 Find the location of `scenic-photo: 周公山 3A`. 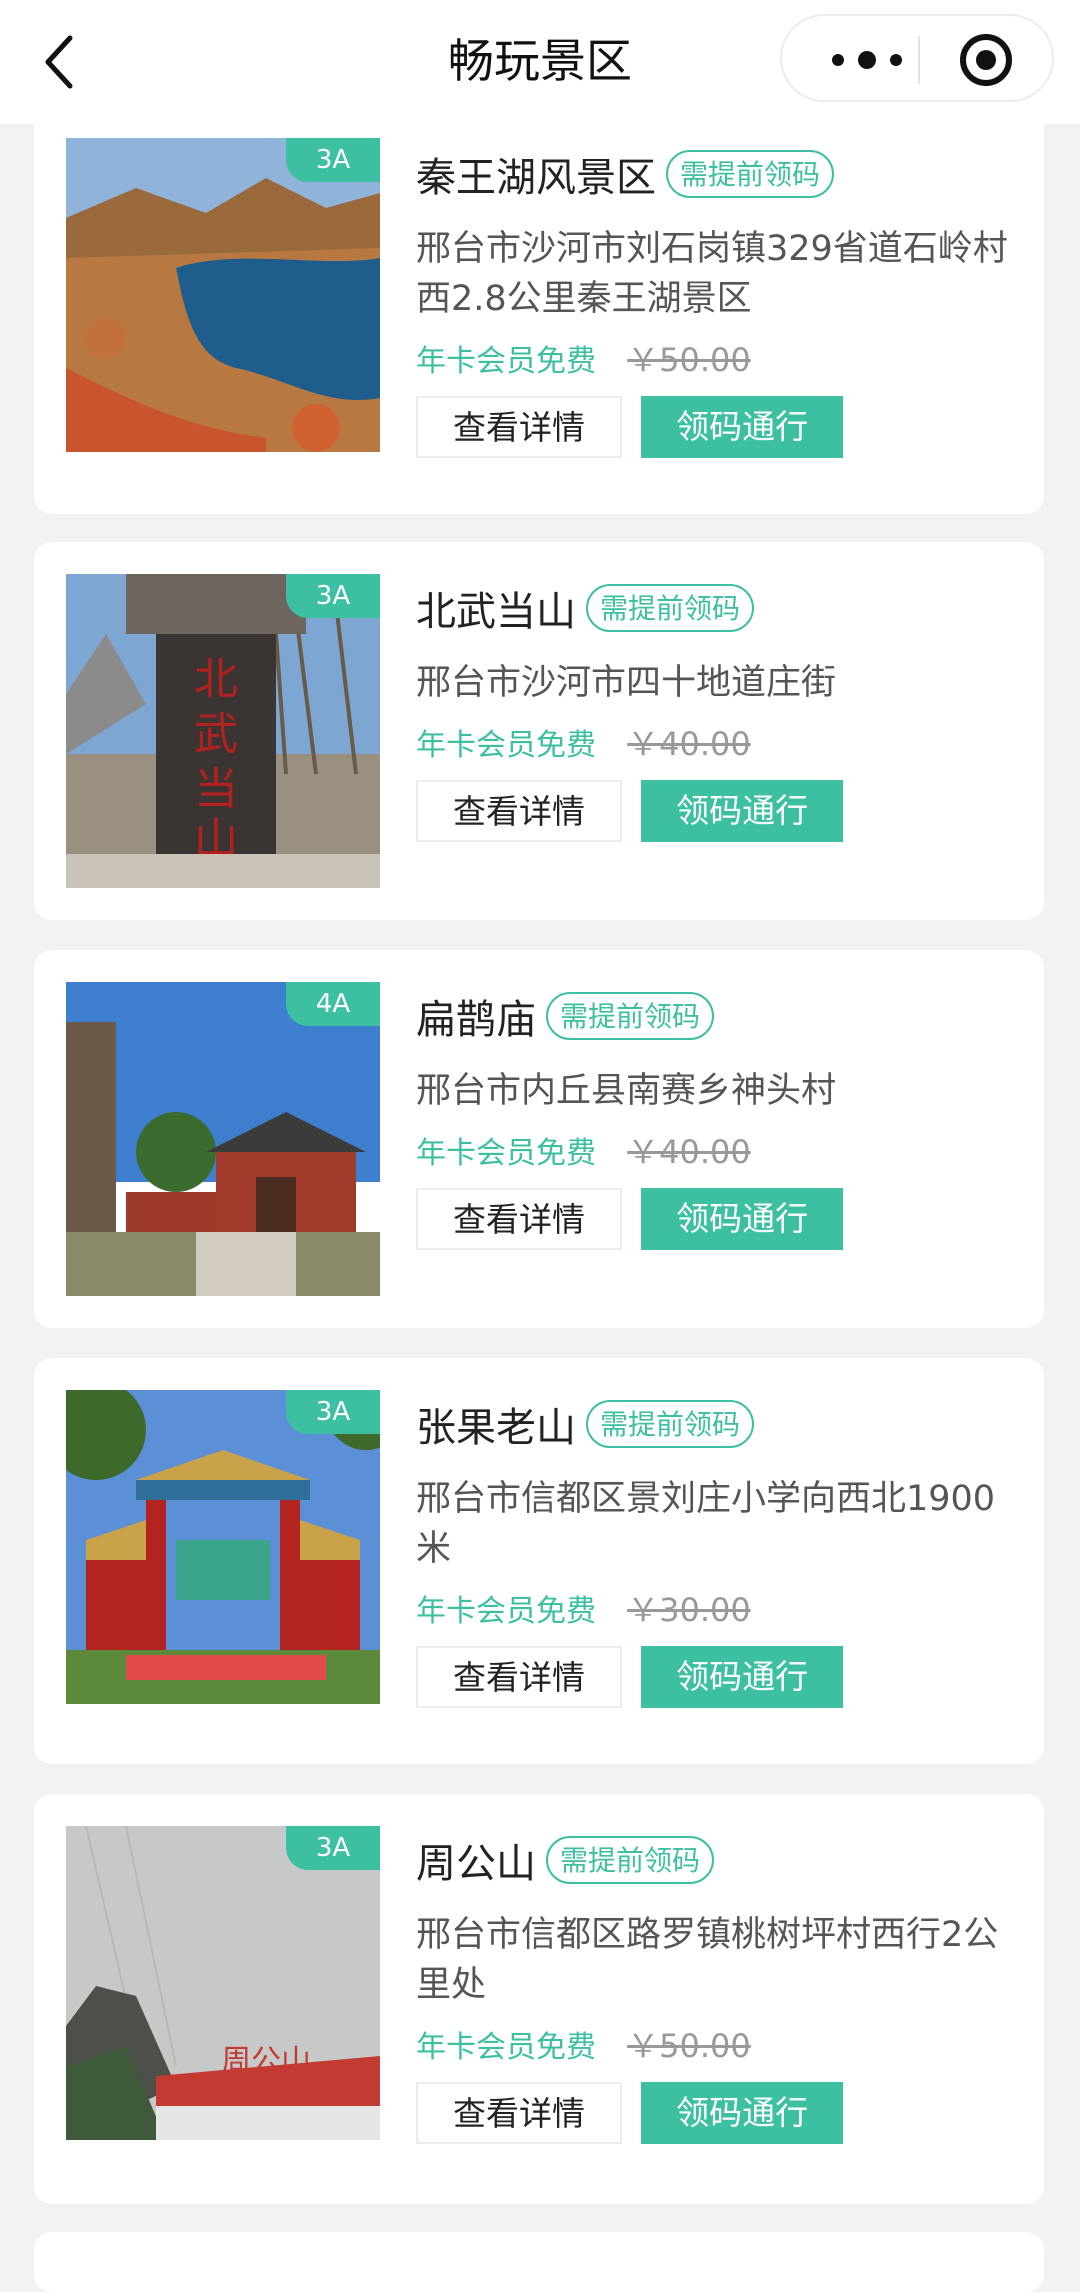

scenic-photo: 周公山 3A is located at coordinates (223, 1983).